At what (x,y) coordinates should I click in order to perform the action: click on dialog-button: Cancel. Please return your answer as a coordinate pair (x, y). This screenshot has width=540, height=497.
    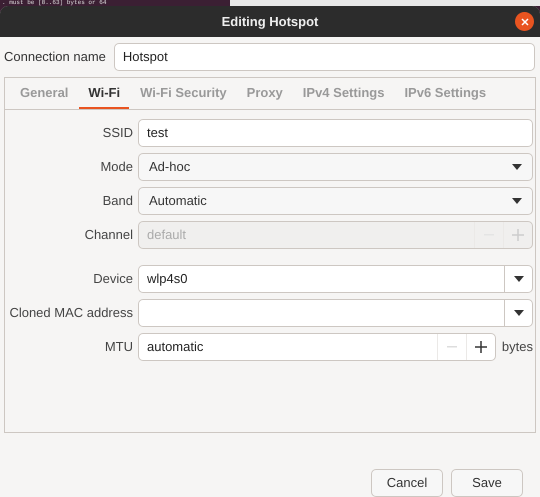
    Looking at the image, I should click on (407, 483).